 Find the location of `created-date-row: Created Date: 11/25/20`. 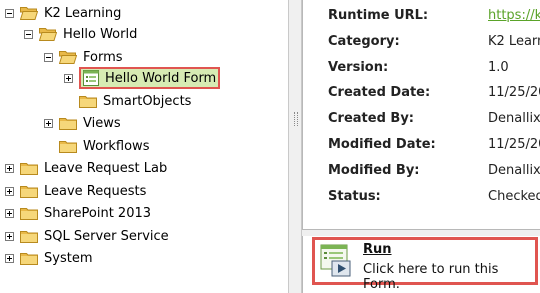

created-date-row: Created Date: 11/25/20 is located at coordinates (434, 95).